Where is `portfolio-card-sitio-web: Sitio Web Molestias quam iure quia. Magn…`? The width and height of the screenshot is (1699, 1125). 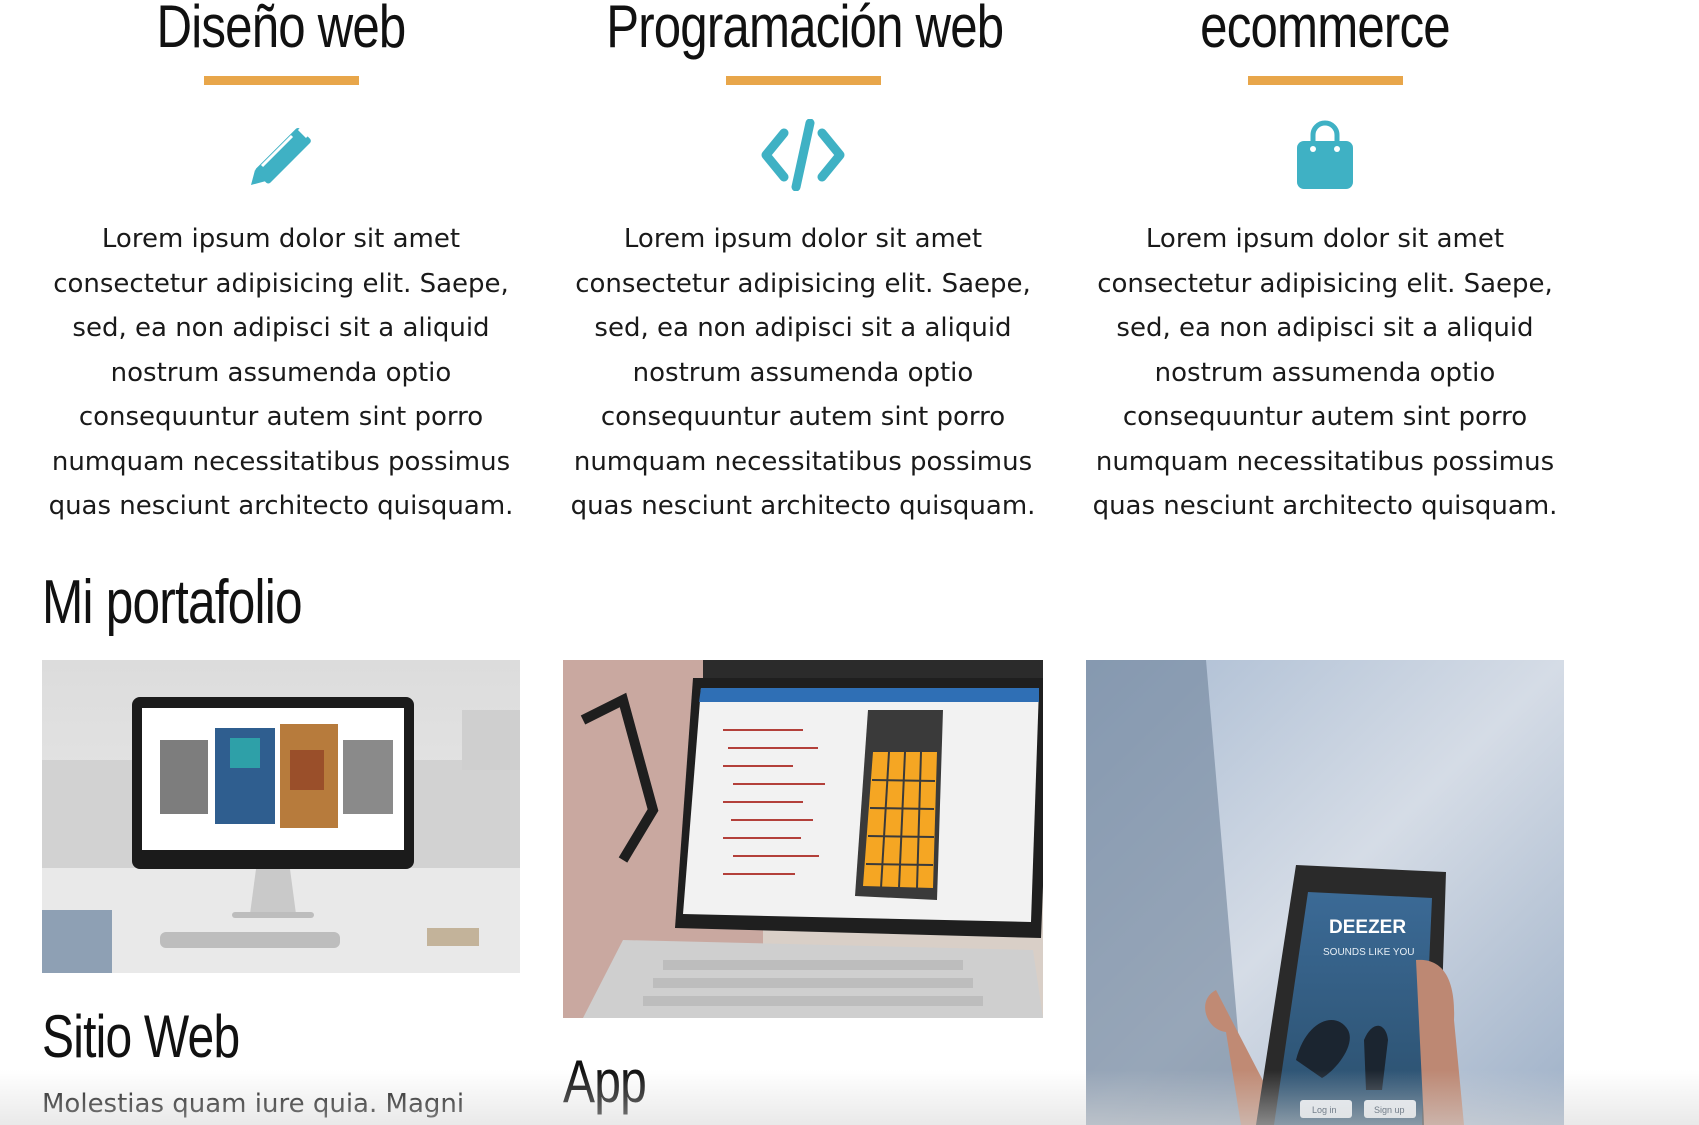
portfolio-card-sitio-web: Sitio Web Molestias quam iure quia. Magn… is located at coordinates (281, 892).